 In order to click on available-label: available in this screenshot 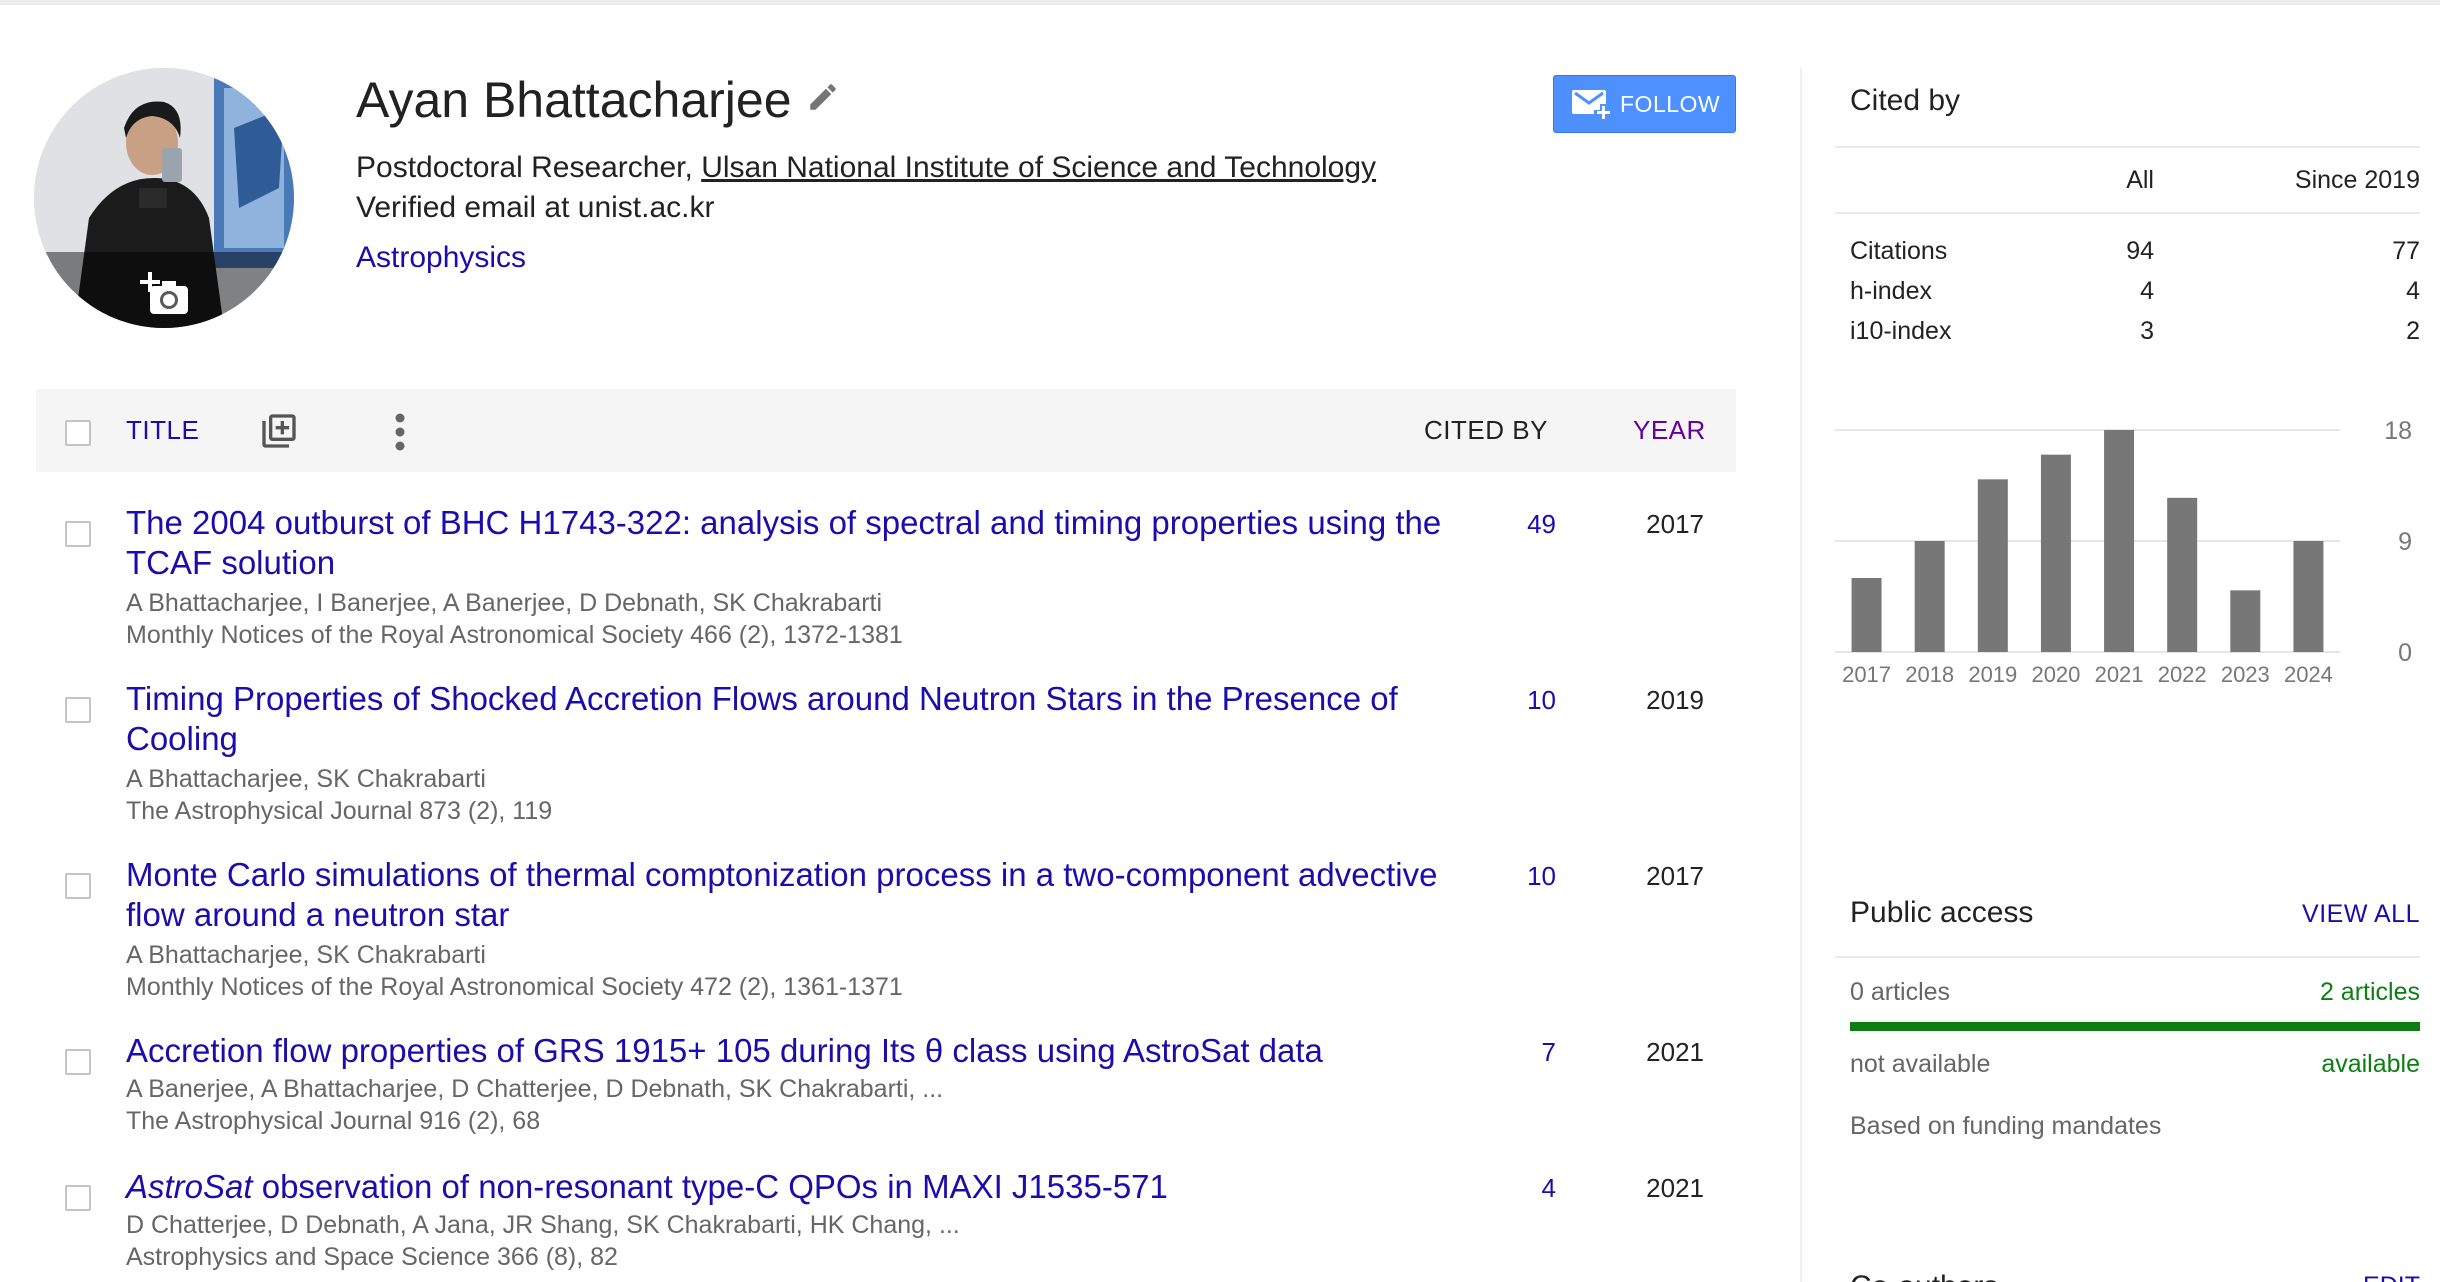, I will do `click(2370, 1064)`.